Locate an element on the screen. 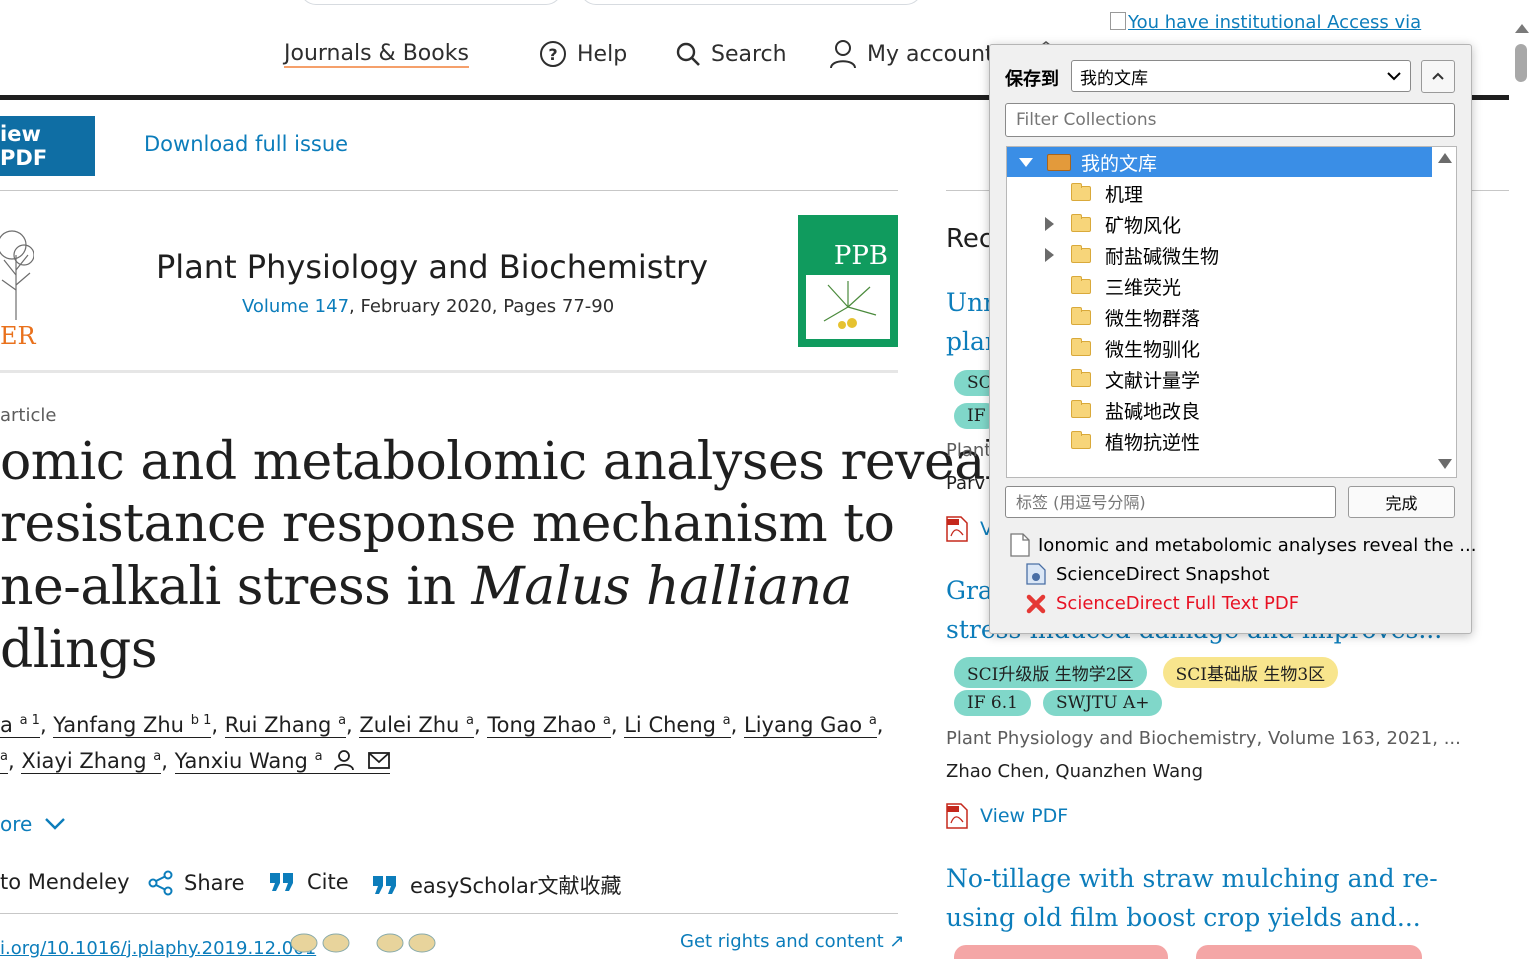  author-link: Rui Zhang a is located at coordinates (285, 725).